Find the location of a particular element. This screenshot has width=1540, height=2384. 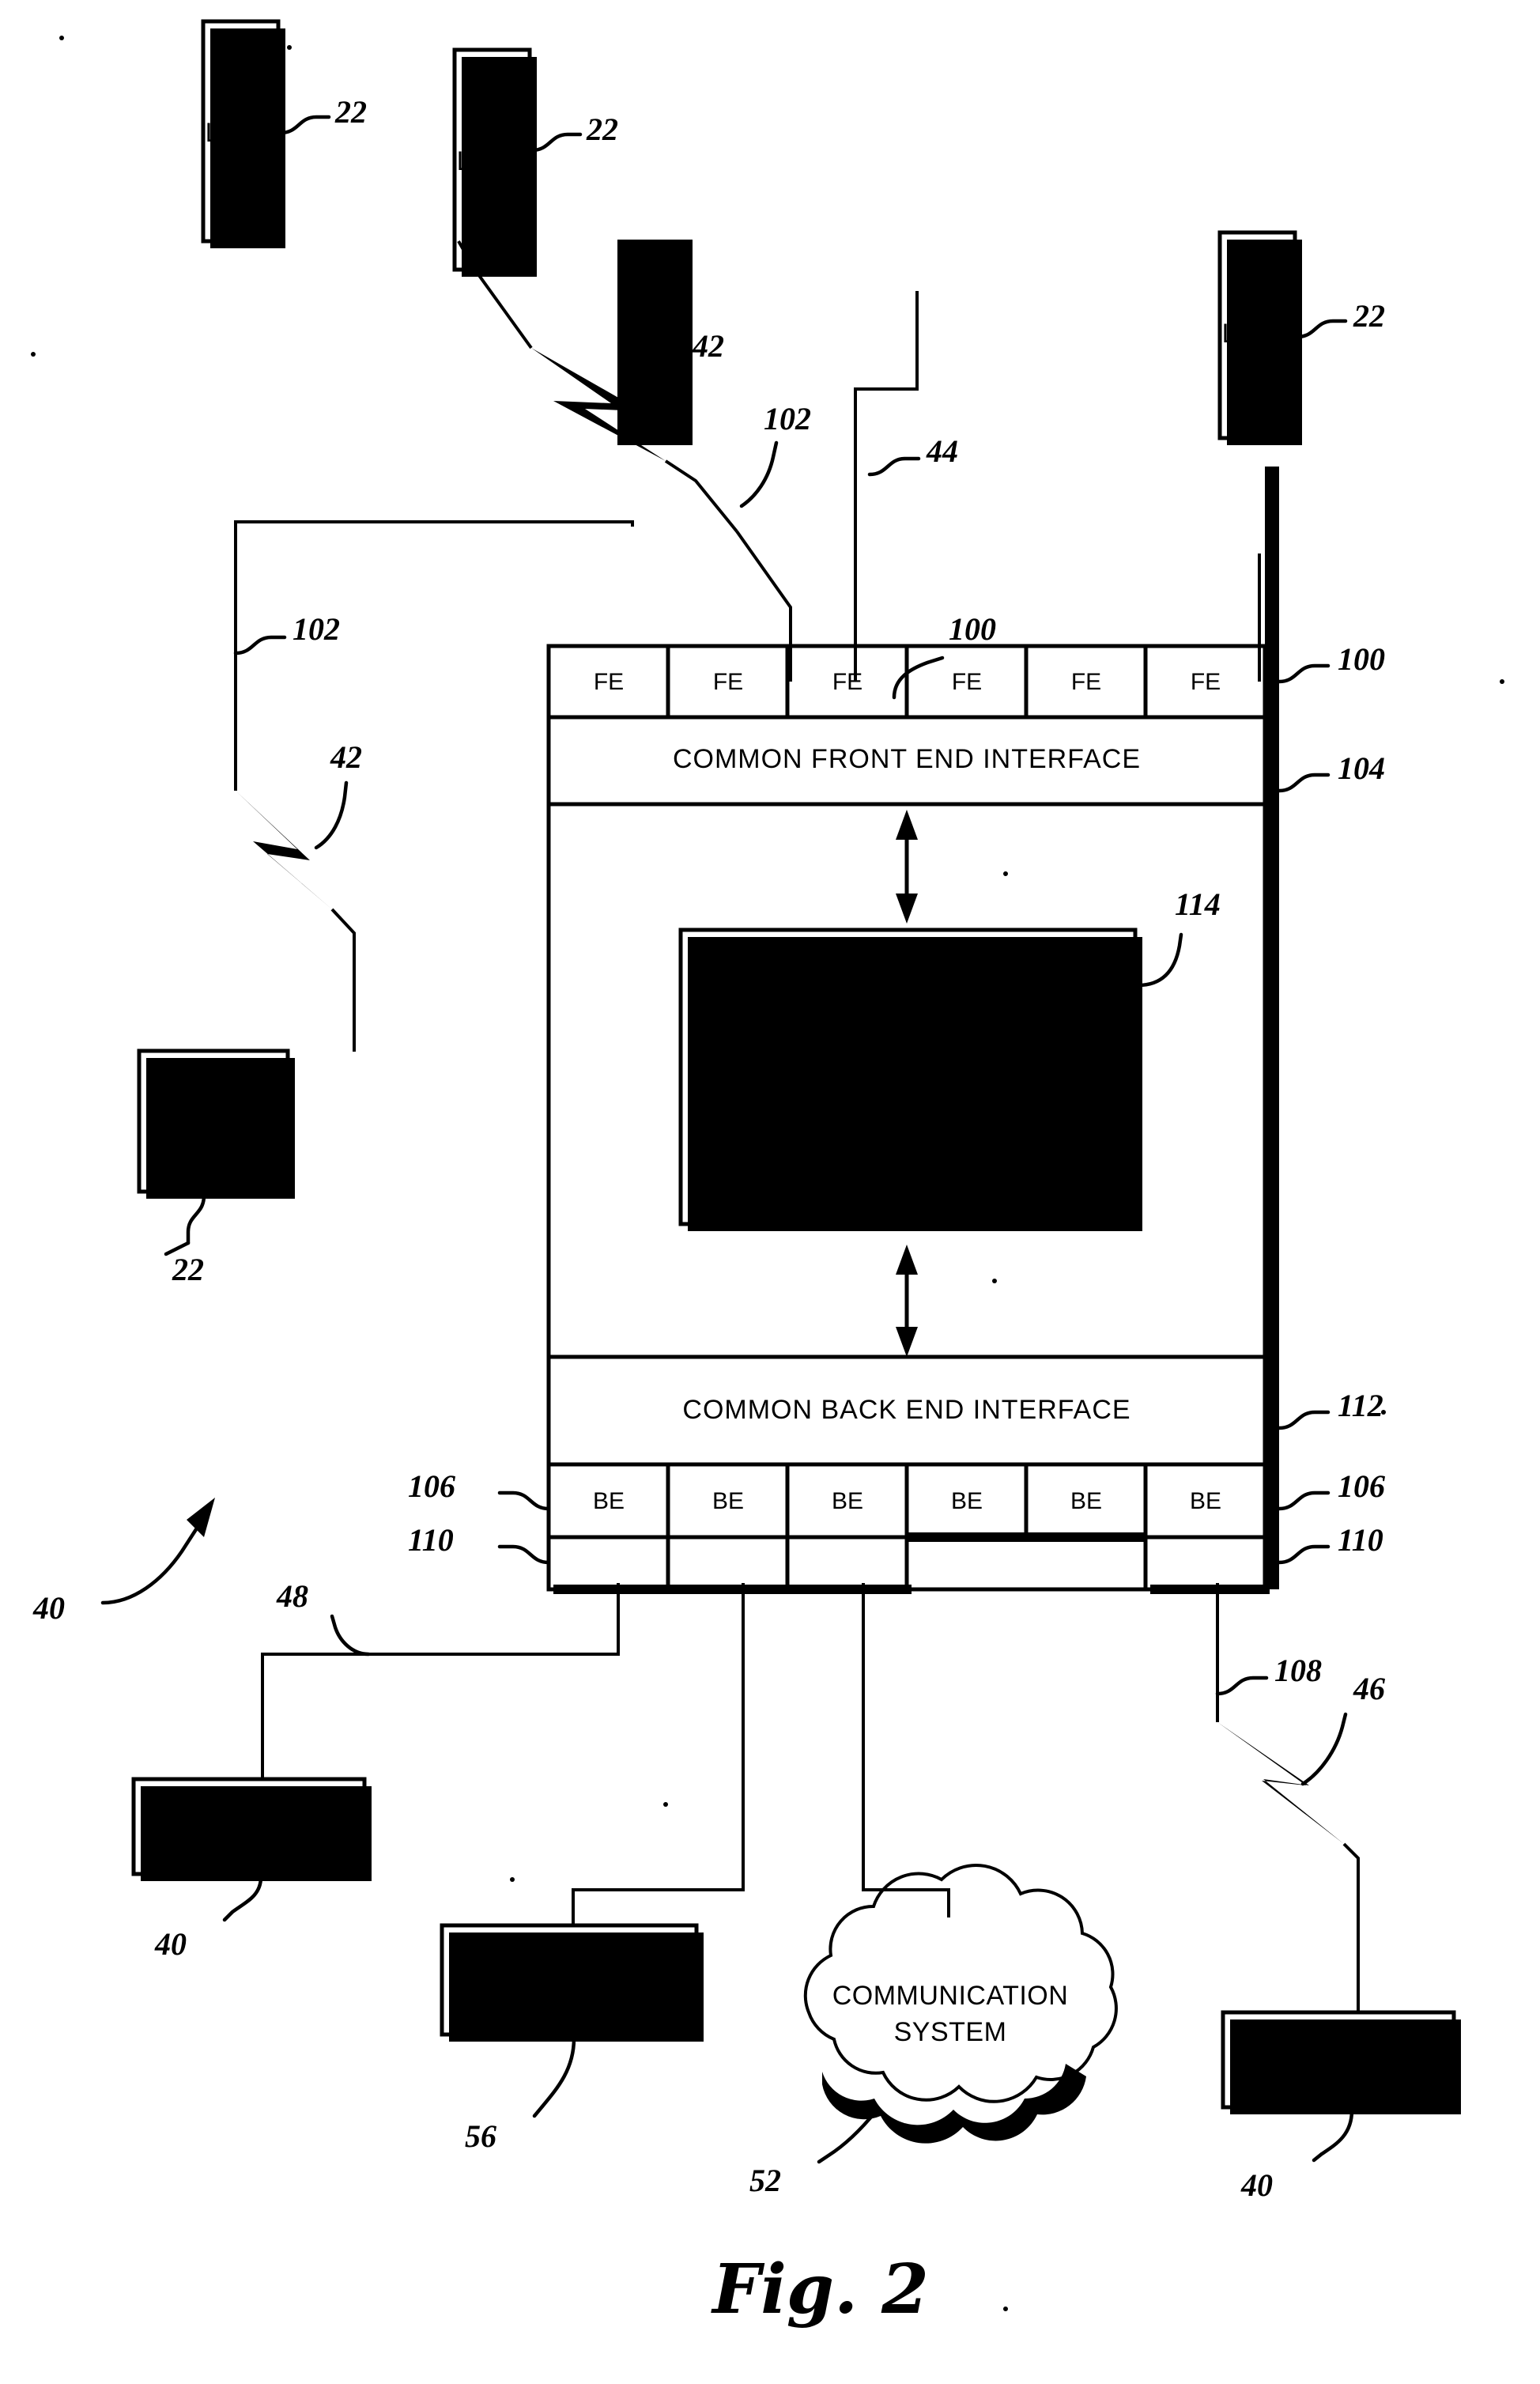

ref-leaders-right is located at coordinates (1304, 1114).